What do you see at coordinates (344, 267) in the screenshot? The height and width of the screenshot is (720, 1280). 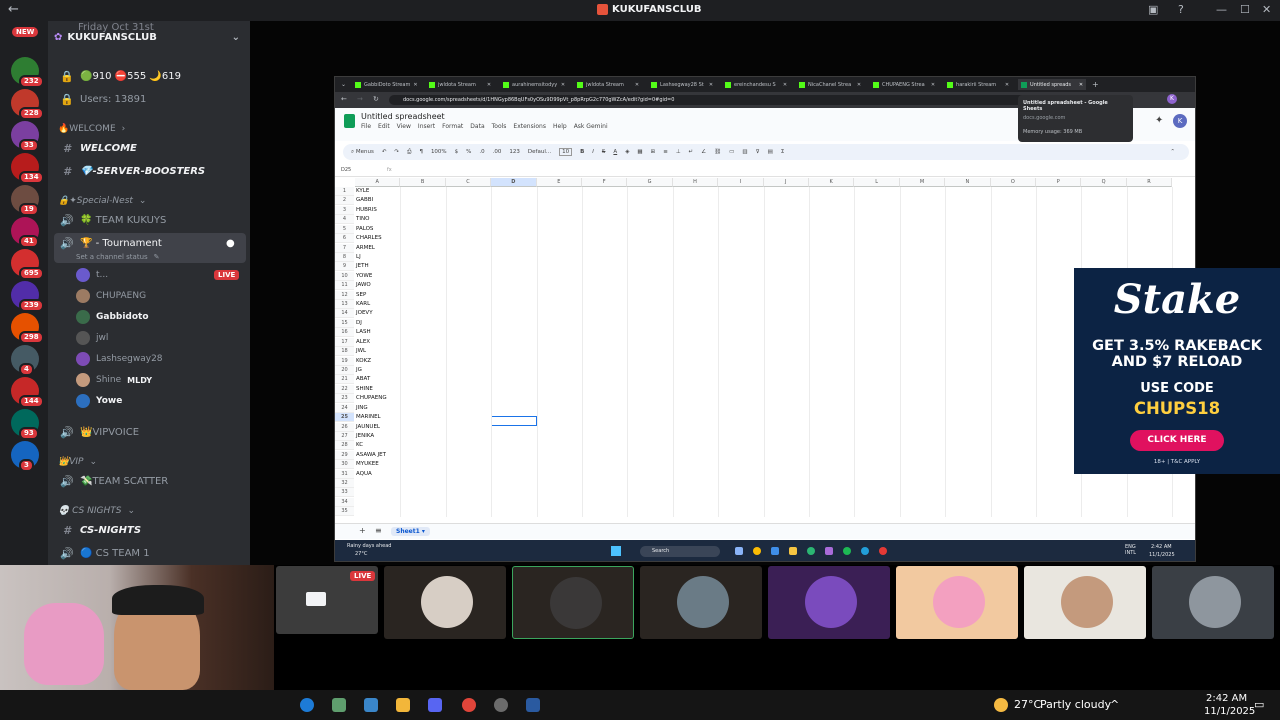 I see `row-header: 9` at bounding box center [344, 267].